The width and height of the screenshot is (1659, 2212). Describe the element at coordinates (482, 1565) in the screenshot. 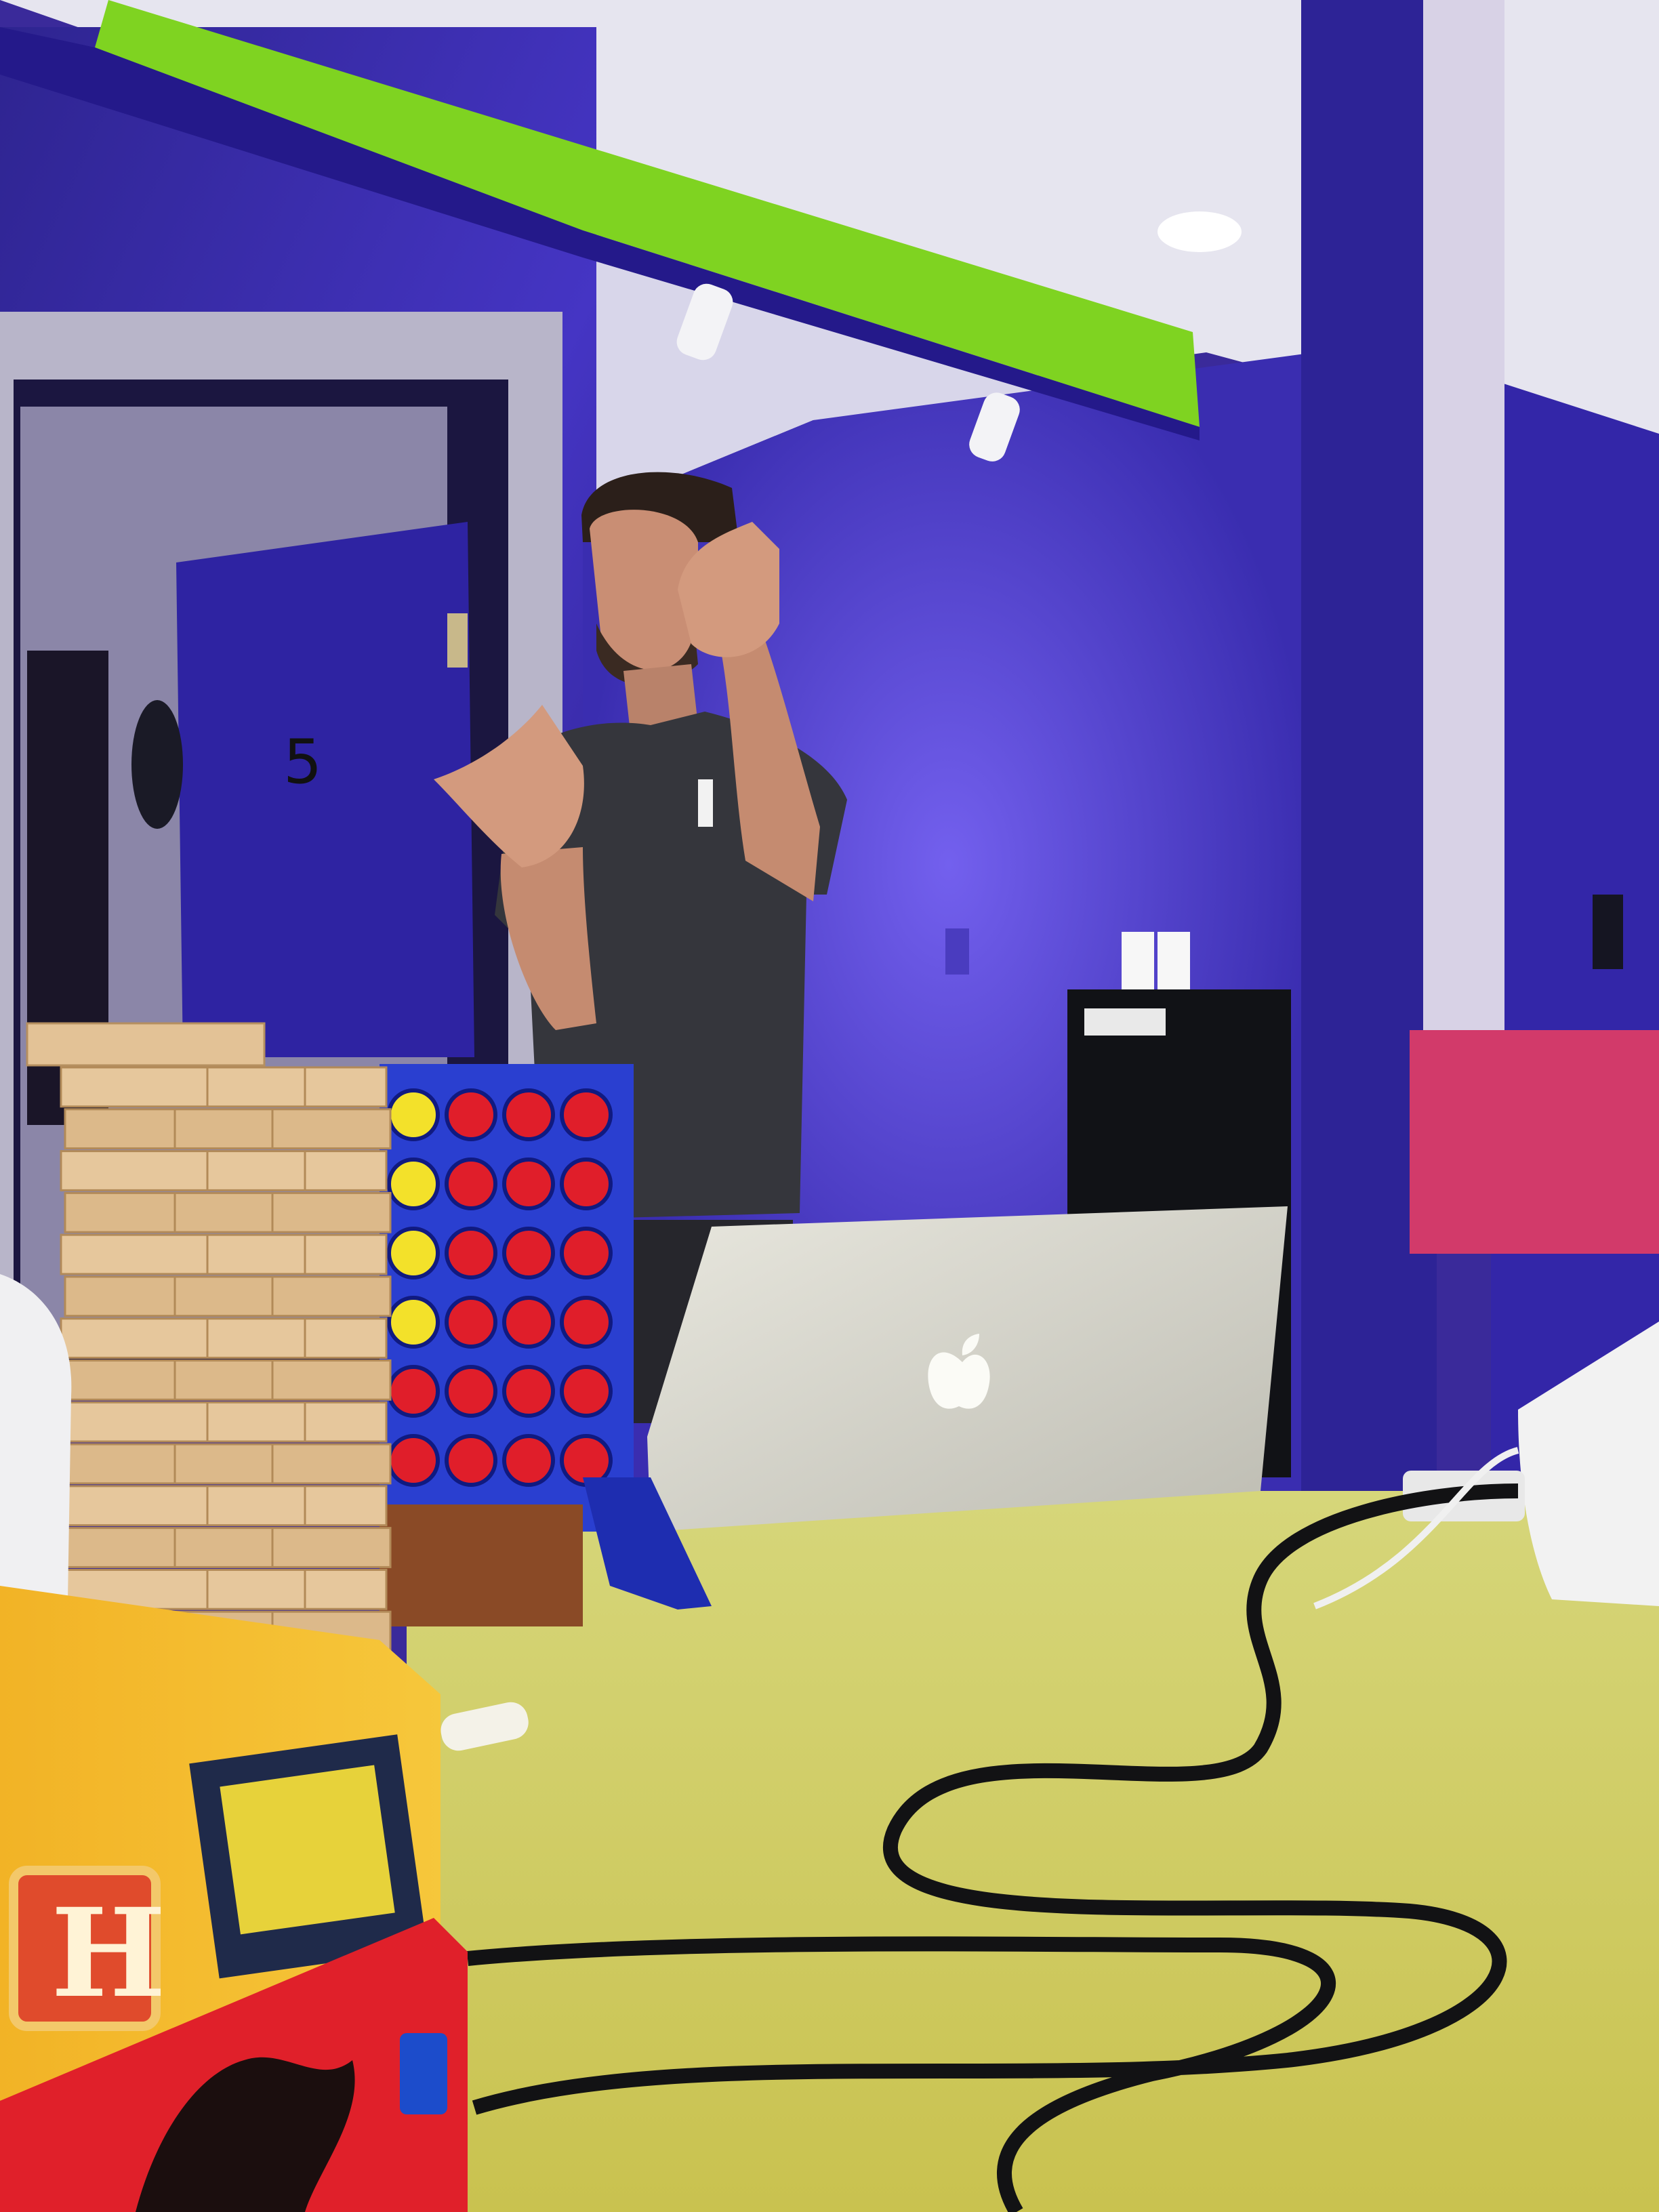

I see `small-game-box` at that location.